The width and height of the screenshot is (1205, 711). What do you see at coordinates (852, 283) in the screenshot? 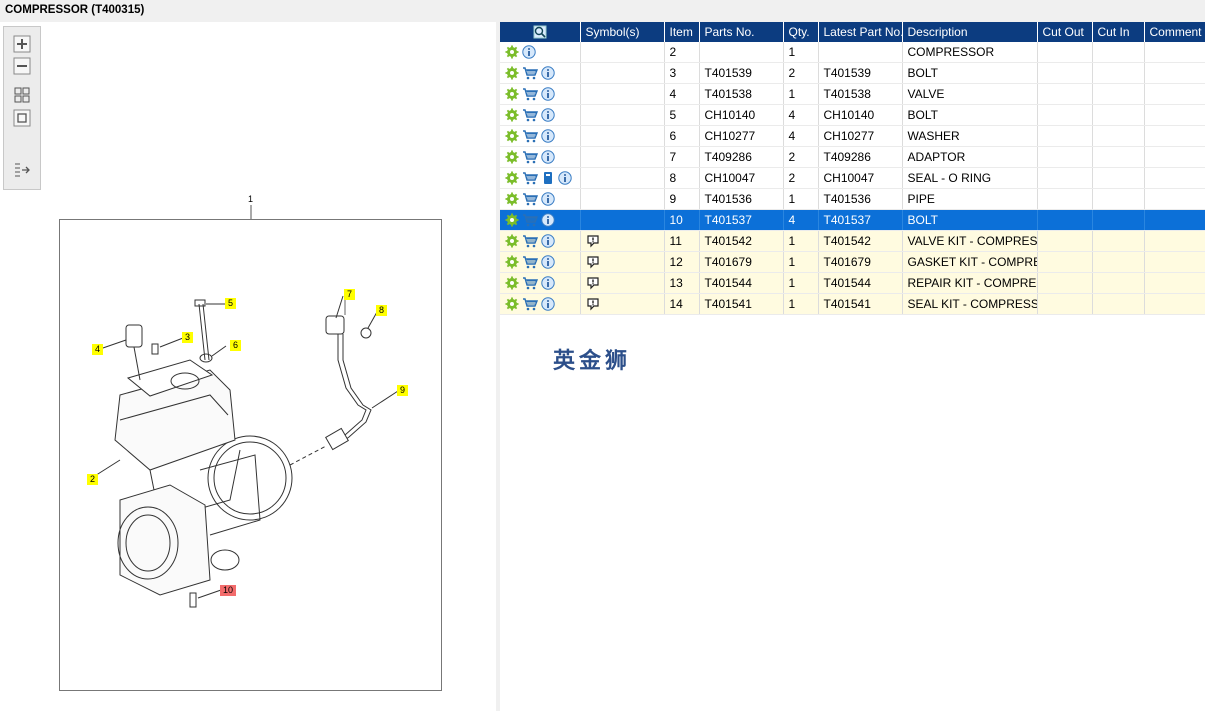
I see `table-row: 13T4015441T401544REPAIR KIT - COMPRESSOR` at bounding box center [852, 283].